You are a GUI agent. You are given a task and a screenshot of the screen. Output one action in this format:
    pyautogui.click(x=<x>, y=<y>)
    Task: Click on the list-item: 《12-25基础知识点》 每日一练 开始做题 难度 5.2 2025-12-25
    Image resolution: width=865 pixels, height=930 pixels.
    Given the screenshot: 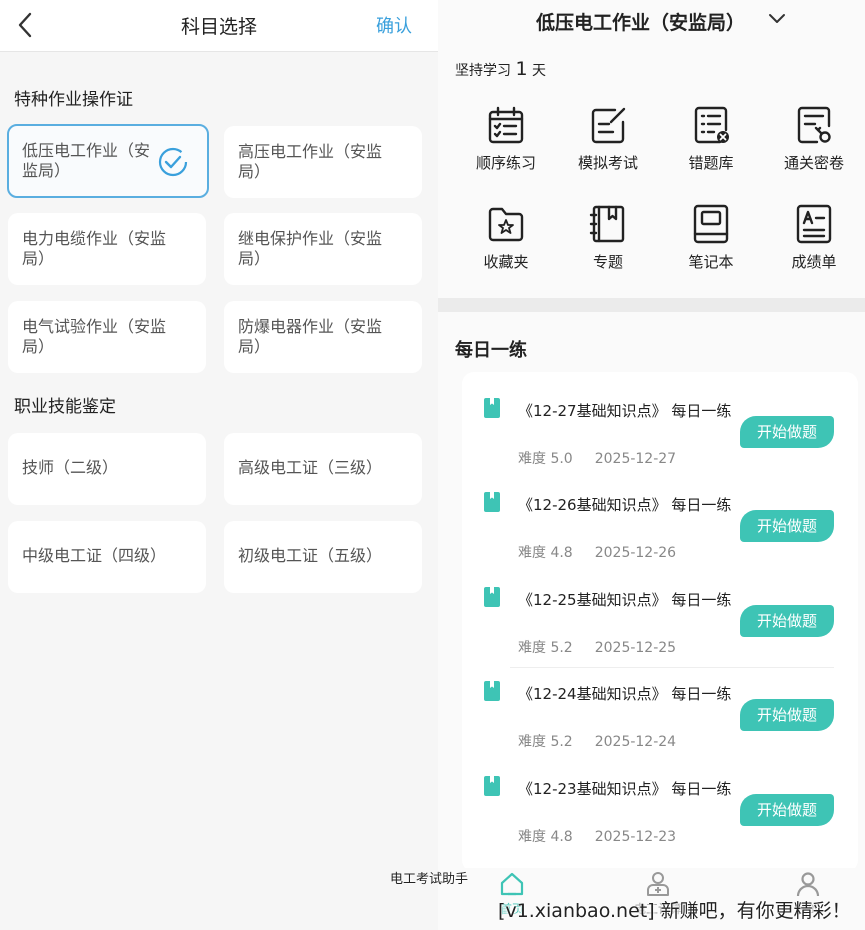 What is the action you would take?
    pyautogui.click(x=660, y=608)
    